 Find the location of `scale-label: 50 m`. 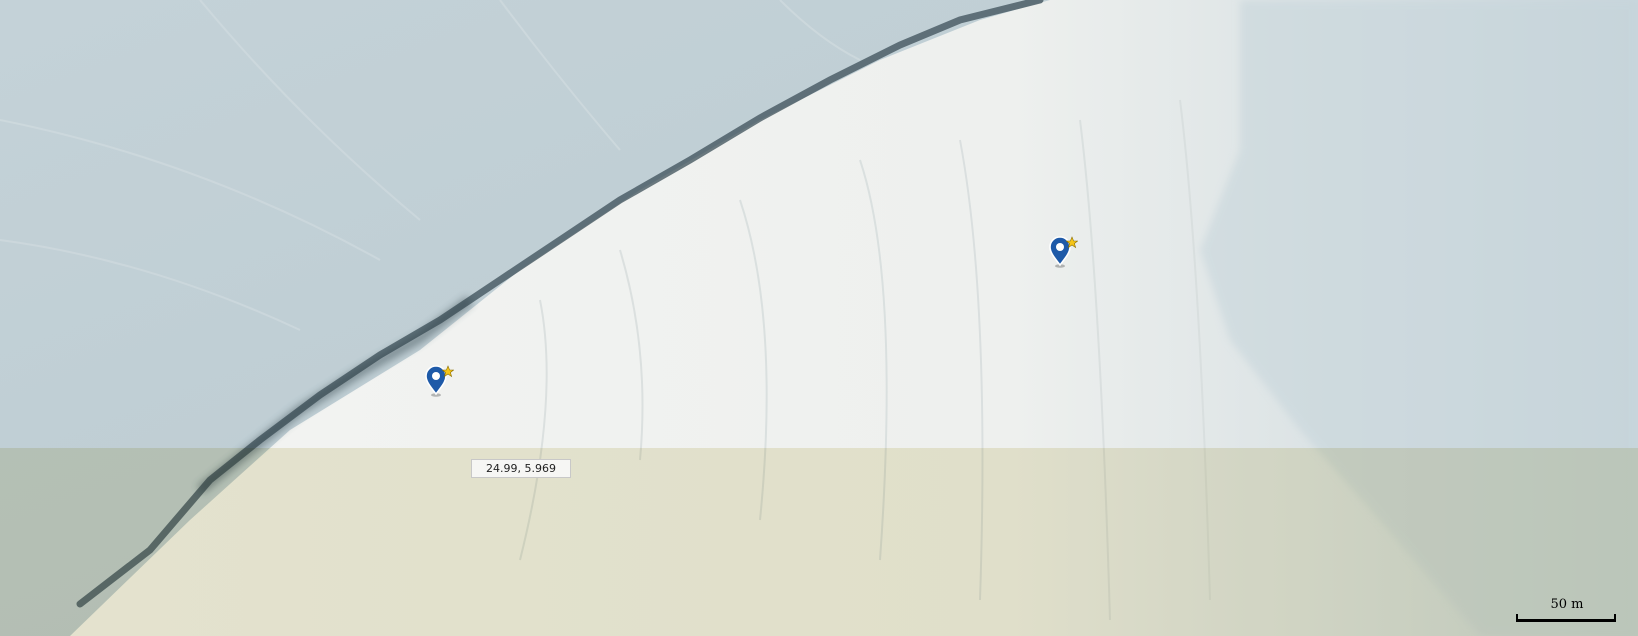

scale-label: 50 m is located at coordinates (1567, 604).